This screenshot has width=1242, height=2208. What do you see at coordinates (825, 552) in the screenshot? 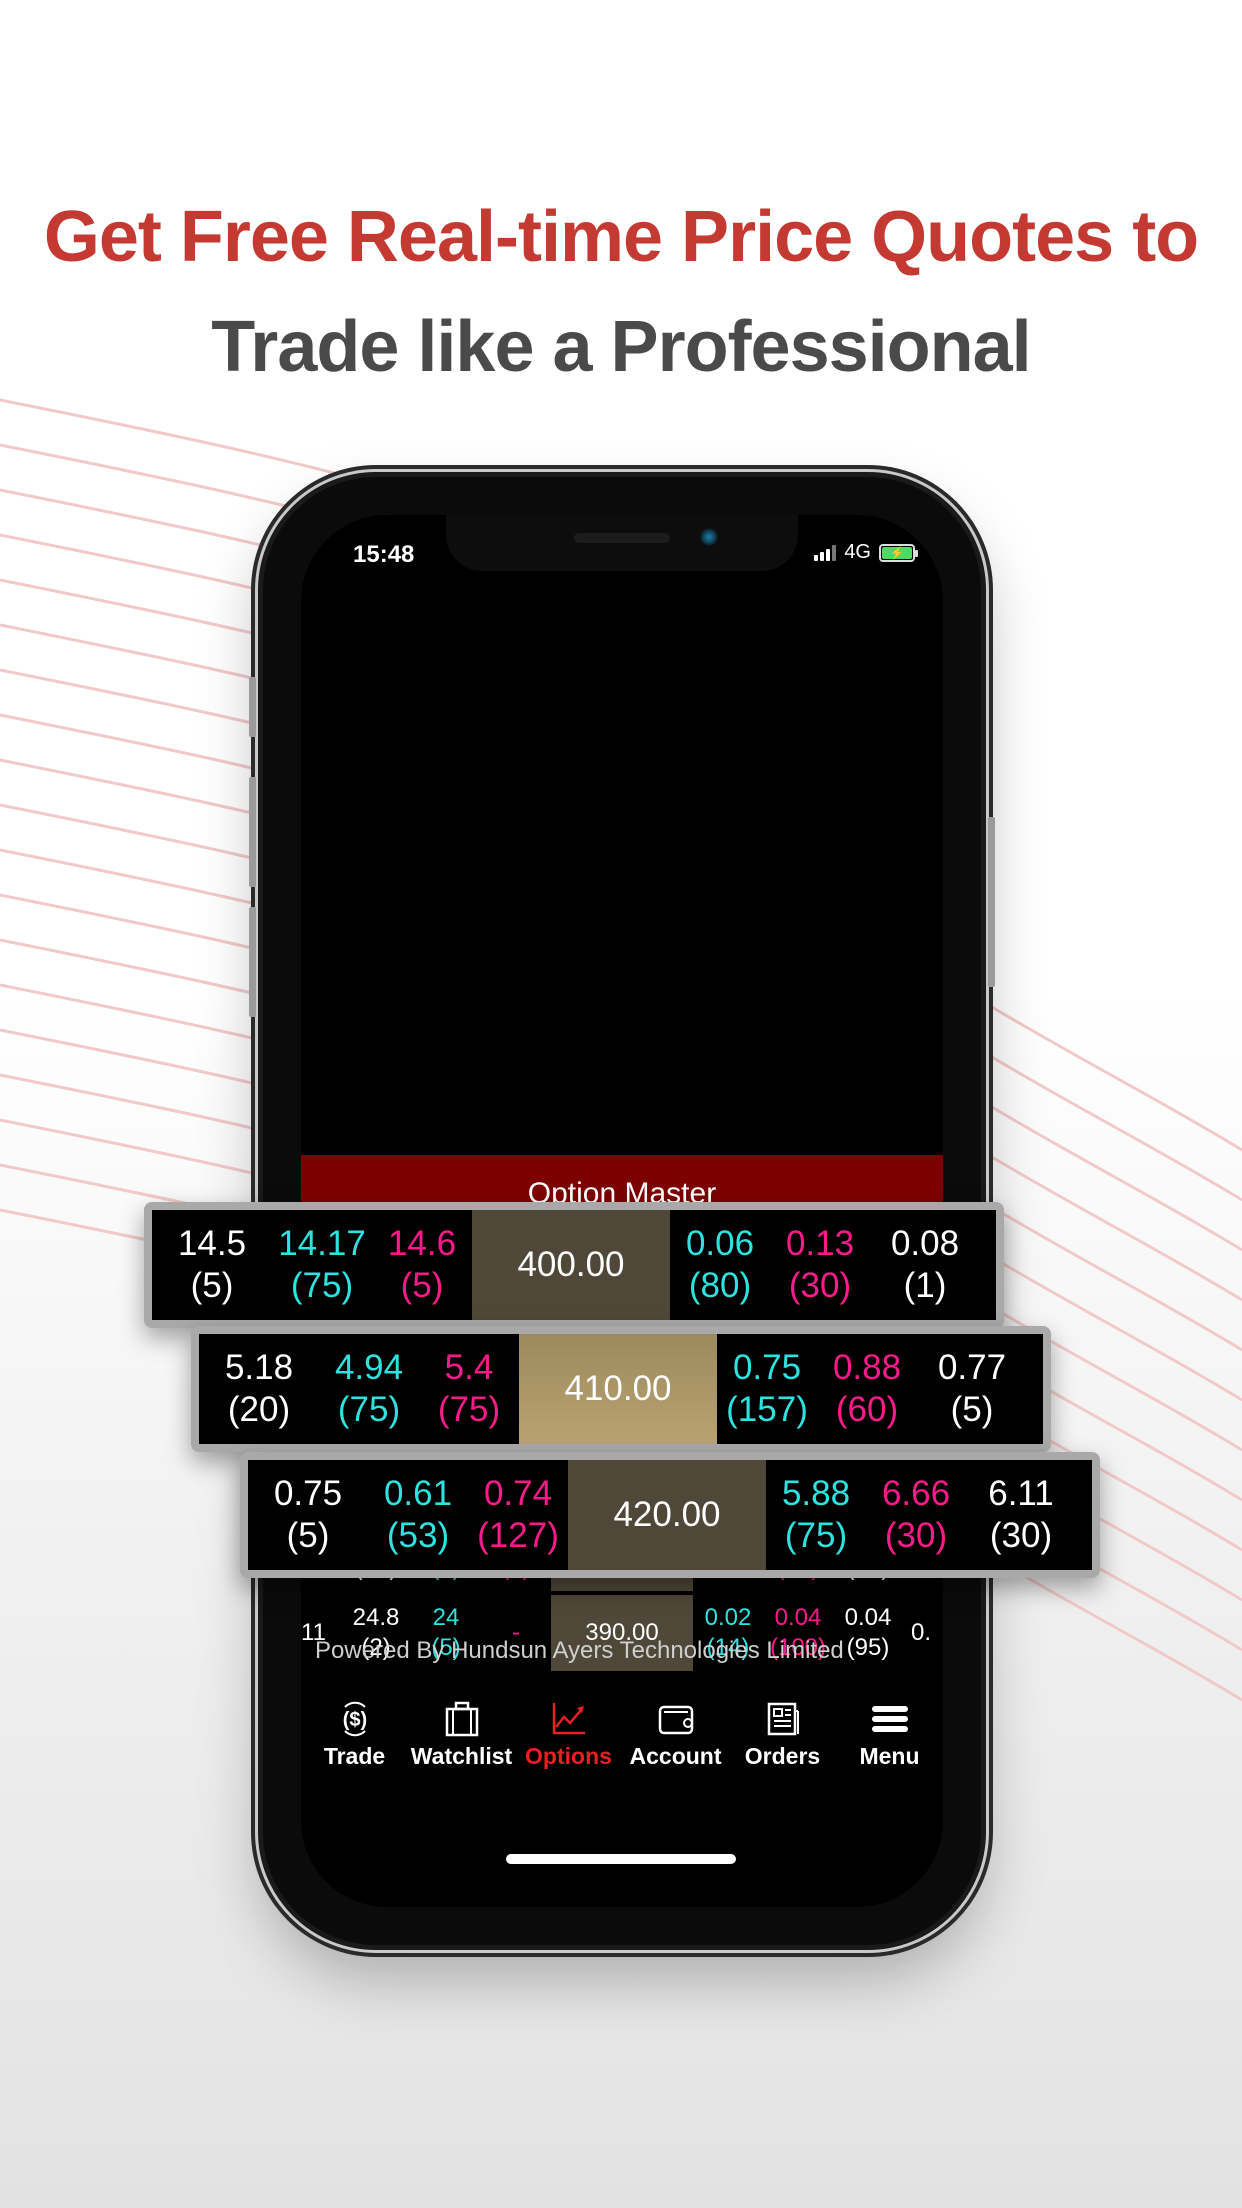
I see `signal-icon` at bounding box center [825, 552].